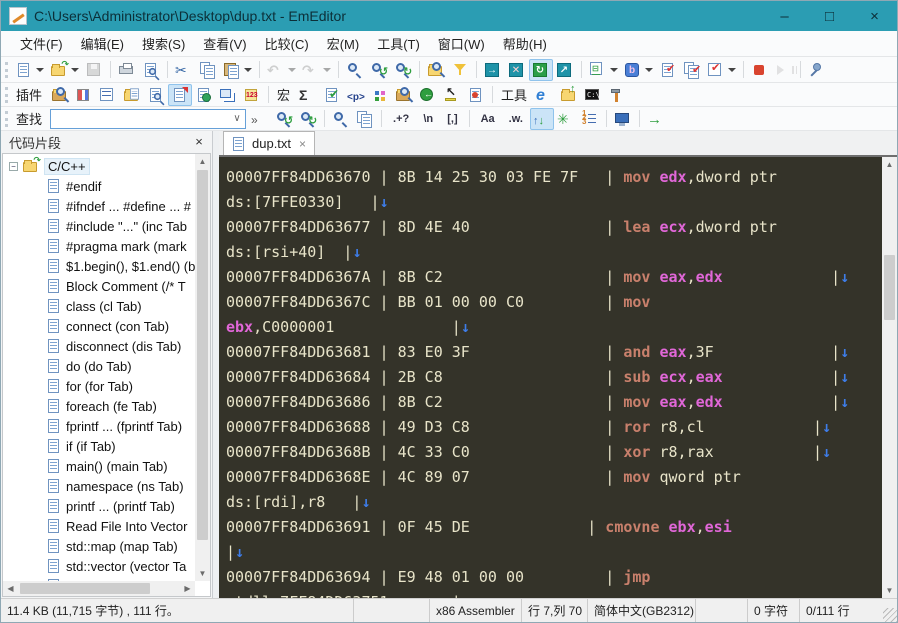 The image size is (898, 623). I want to click on snippet-item: #ifndef ... #define ... #, so click(99, 206).